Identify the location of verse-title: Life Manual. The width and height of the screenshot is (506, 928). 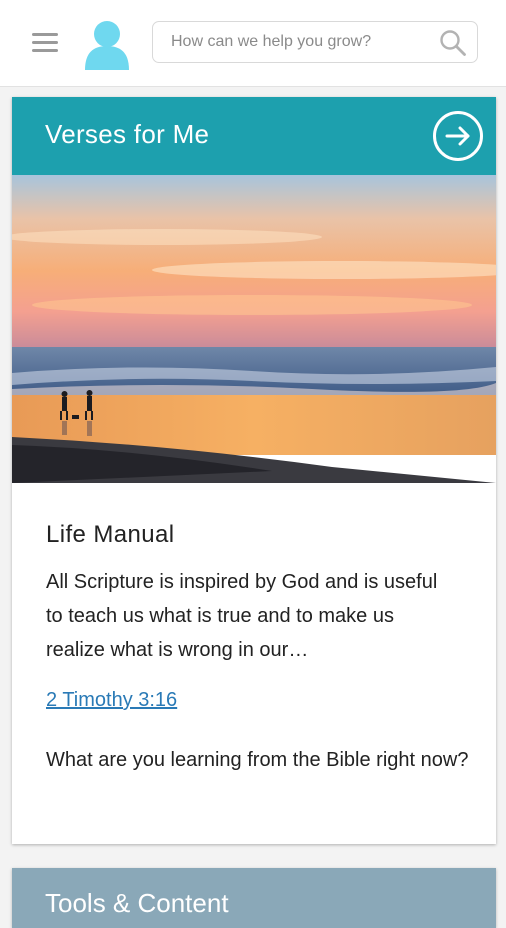
(110, 534).